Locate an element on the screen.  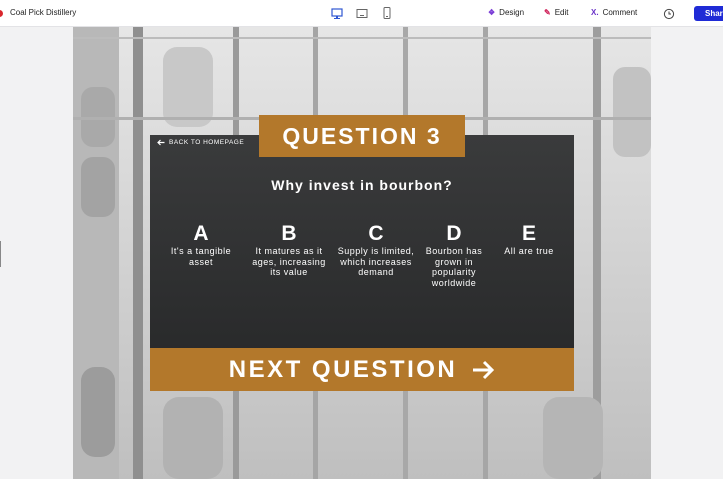
back-label: BACK TO HOMEPAGE is located at coordinates (207, 142).